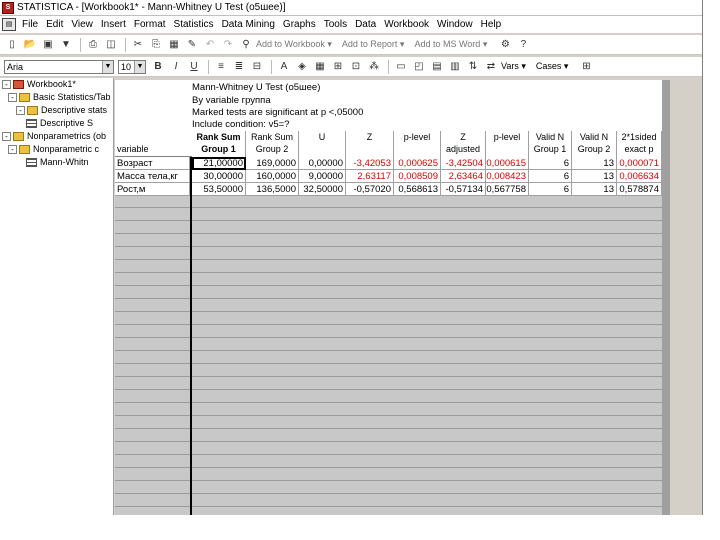  Describe the element at coordinates (370, 189) in the screenshot. I see `table-cell: -0,57020` at that location.